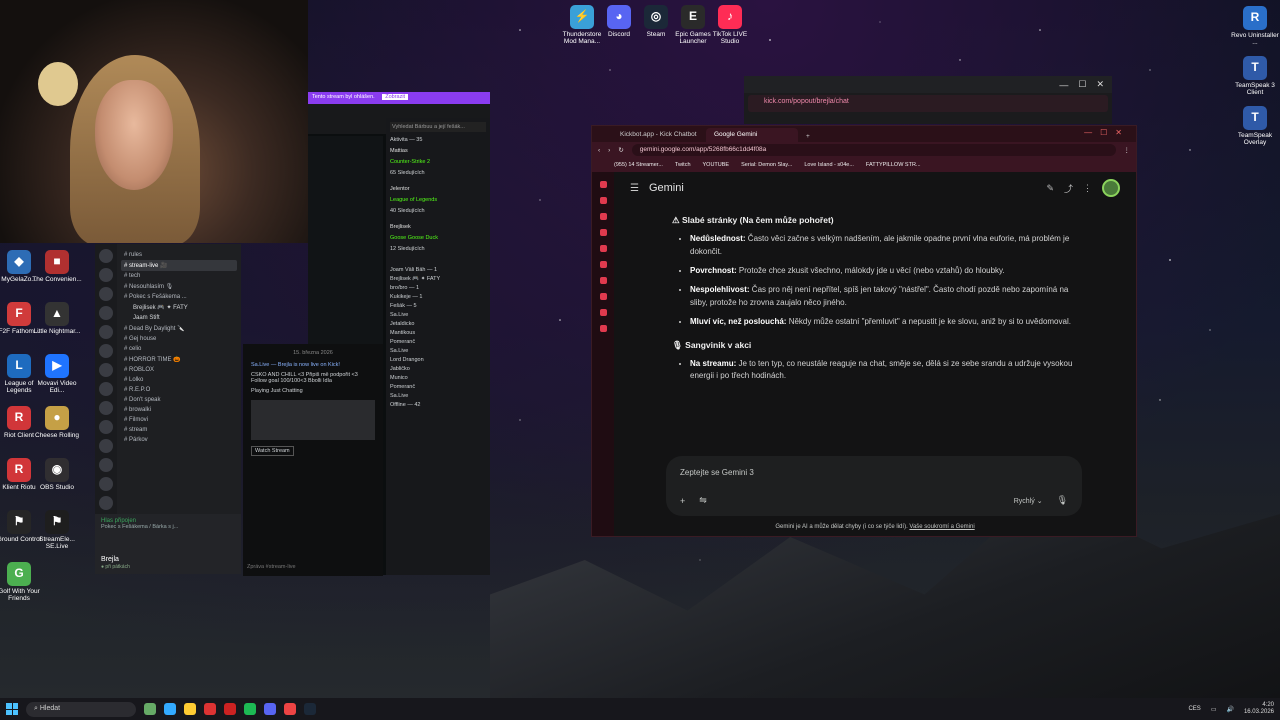  I want to click on explorer-icon, so click(190, 709).